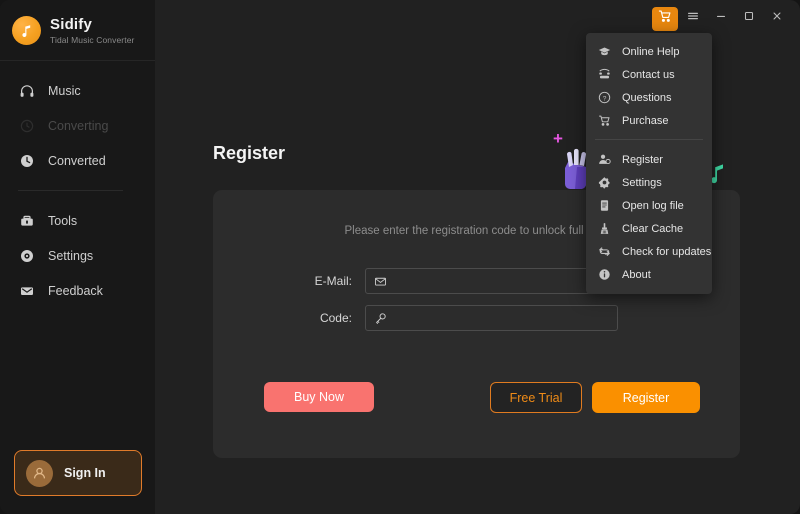  I want to click on brand-logo-block: Sidify Tidal Music Converter, so click(73, 30).